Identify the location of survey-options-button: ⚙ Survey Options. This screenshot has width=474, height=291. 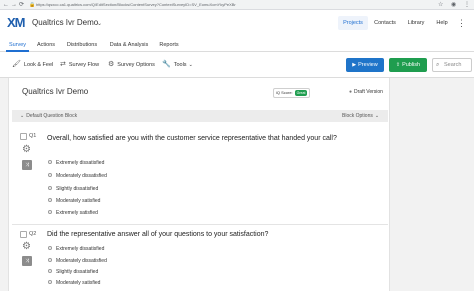
(131, 65).